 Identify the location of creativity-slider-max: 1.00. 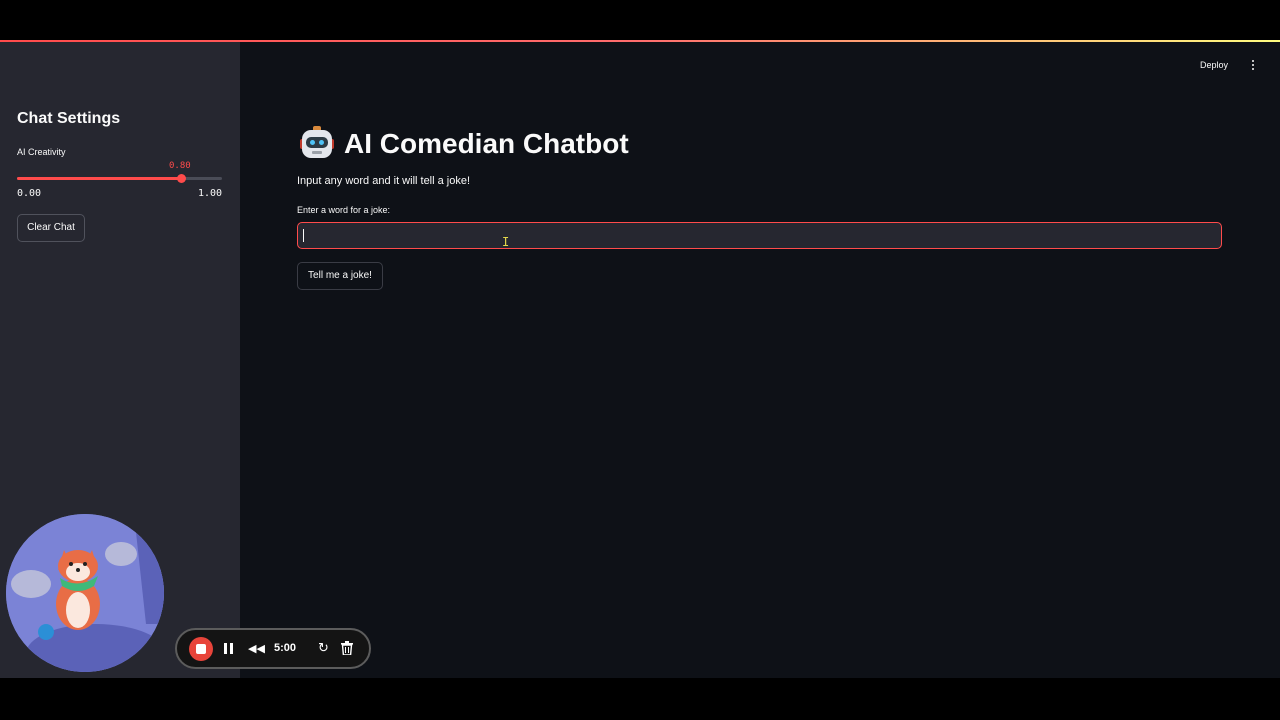
(210, 193).